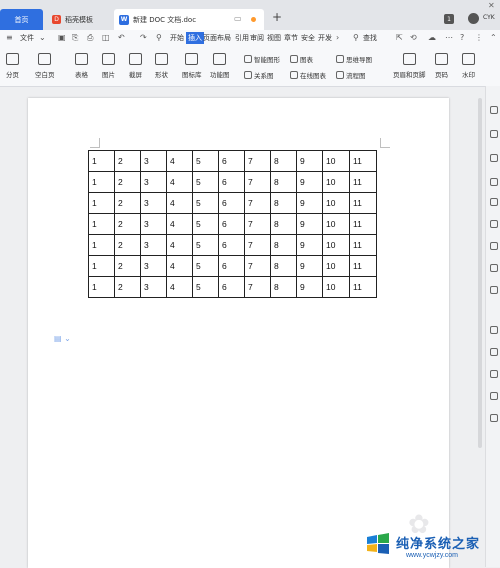 The image size is (500, 568). Describe the element at coordinates (257, 38) in the screenshot. I see `menu-review: 审阅` at that location.